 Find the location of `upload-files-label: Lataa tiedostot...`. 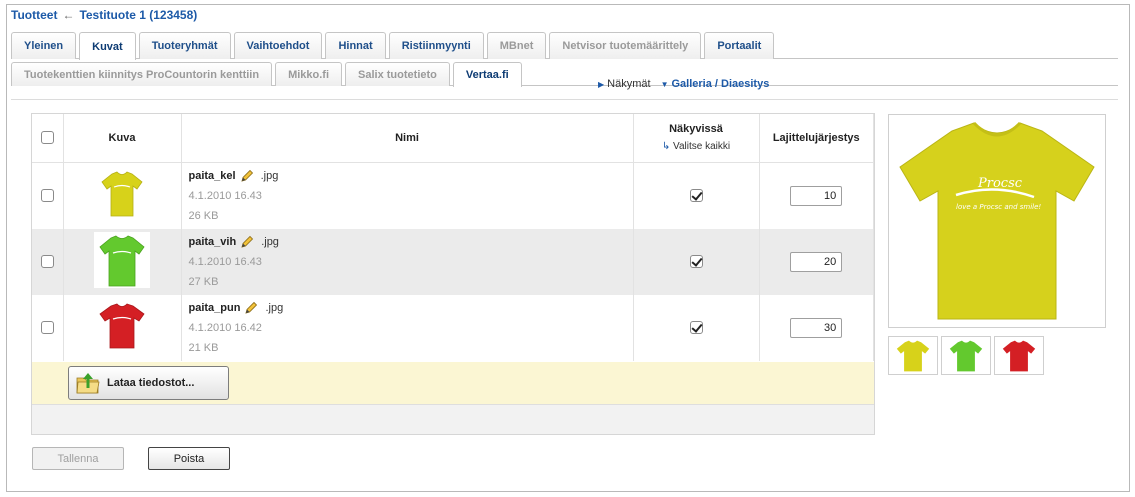

upload-files-label: Lataa tiedostot... is located at coordinates (151, 383).